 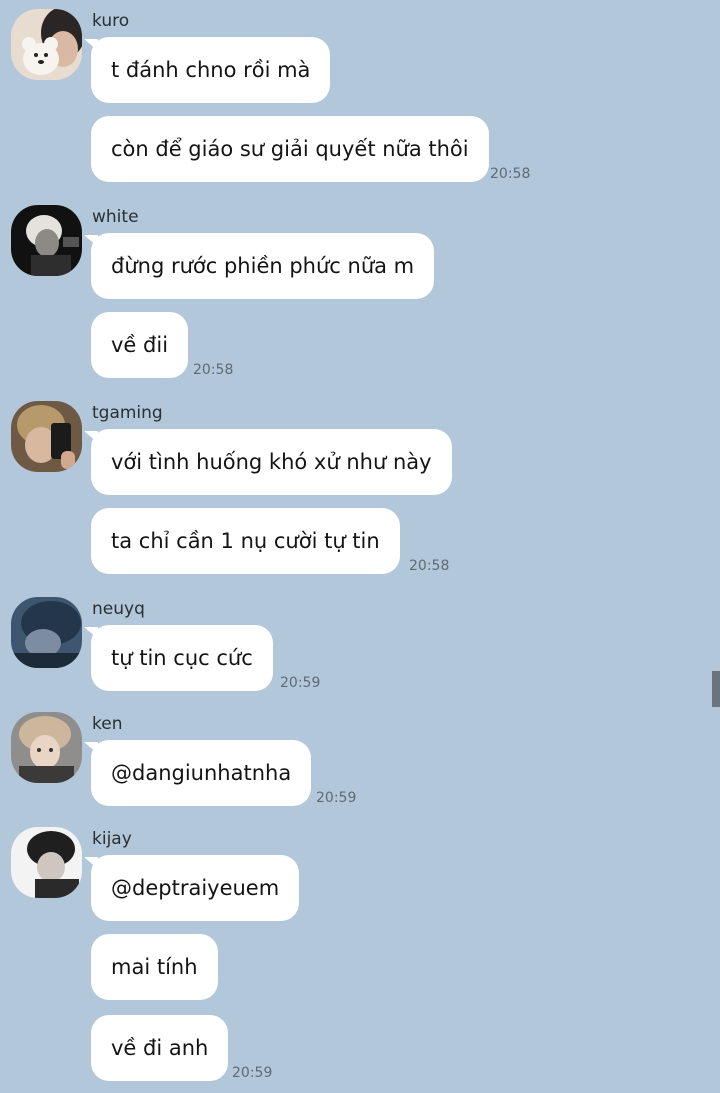 I want to click on ken-avatar, so click(x=46, y=747).